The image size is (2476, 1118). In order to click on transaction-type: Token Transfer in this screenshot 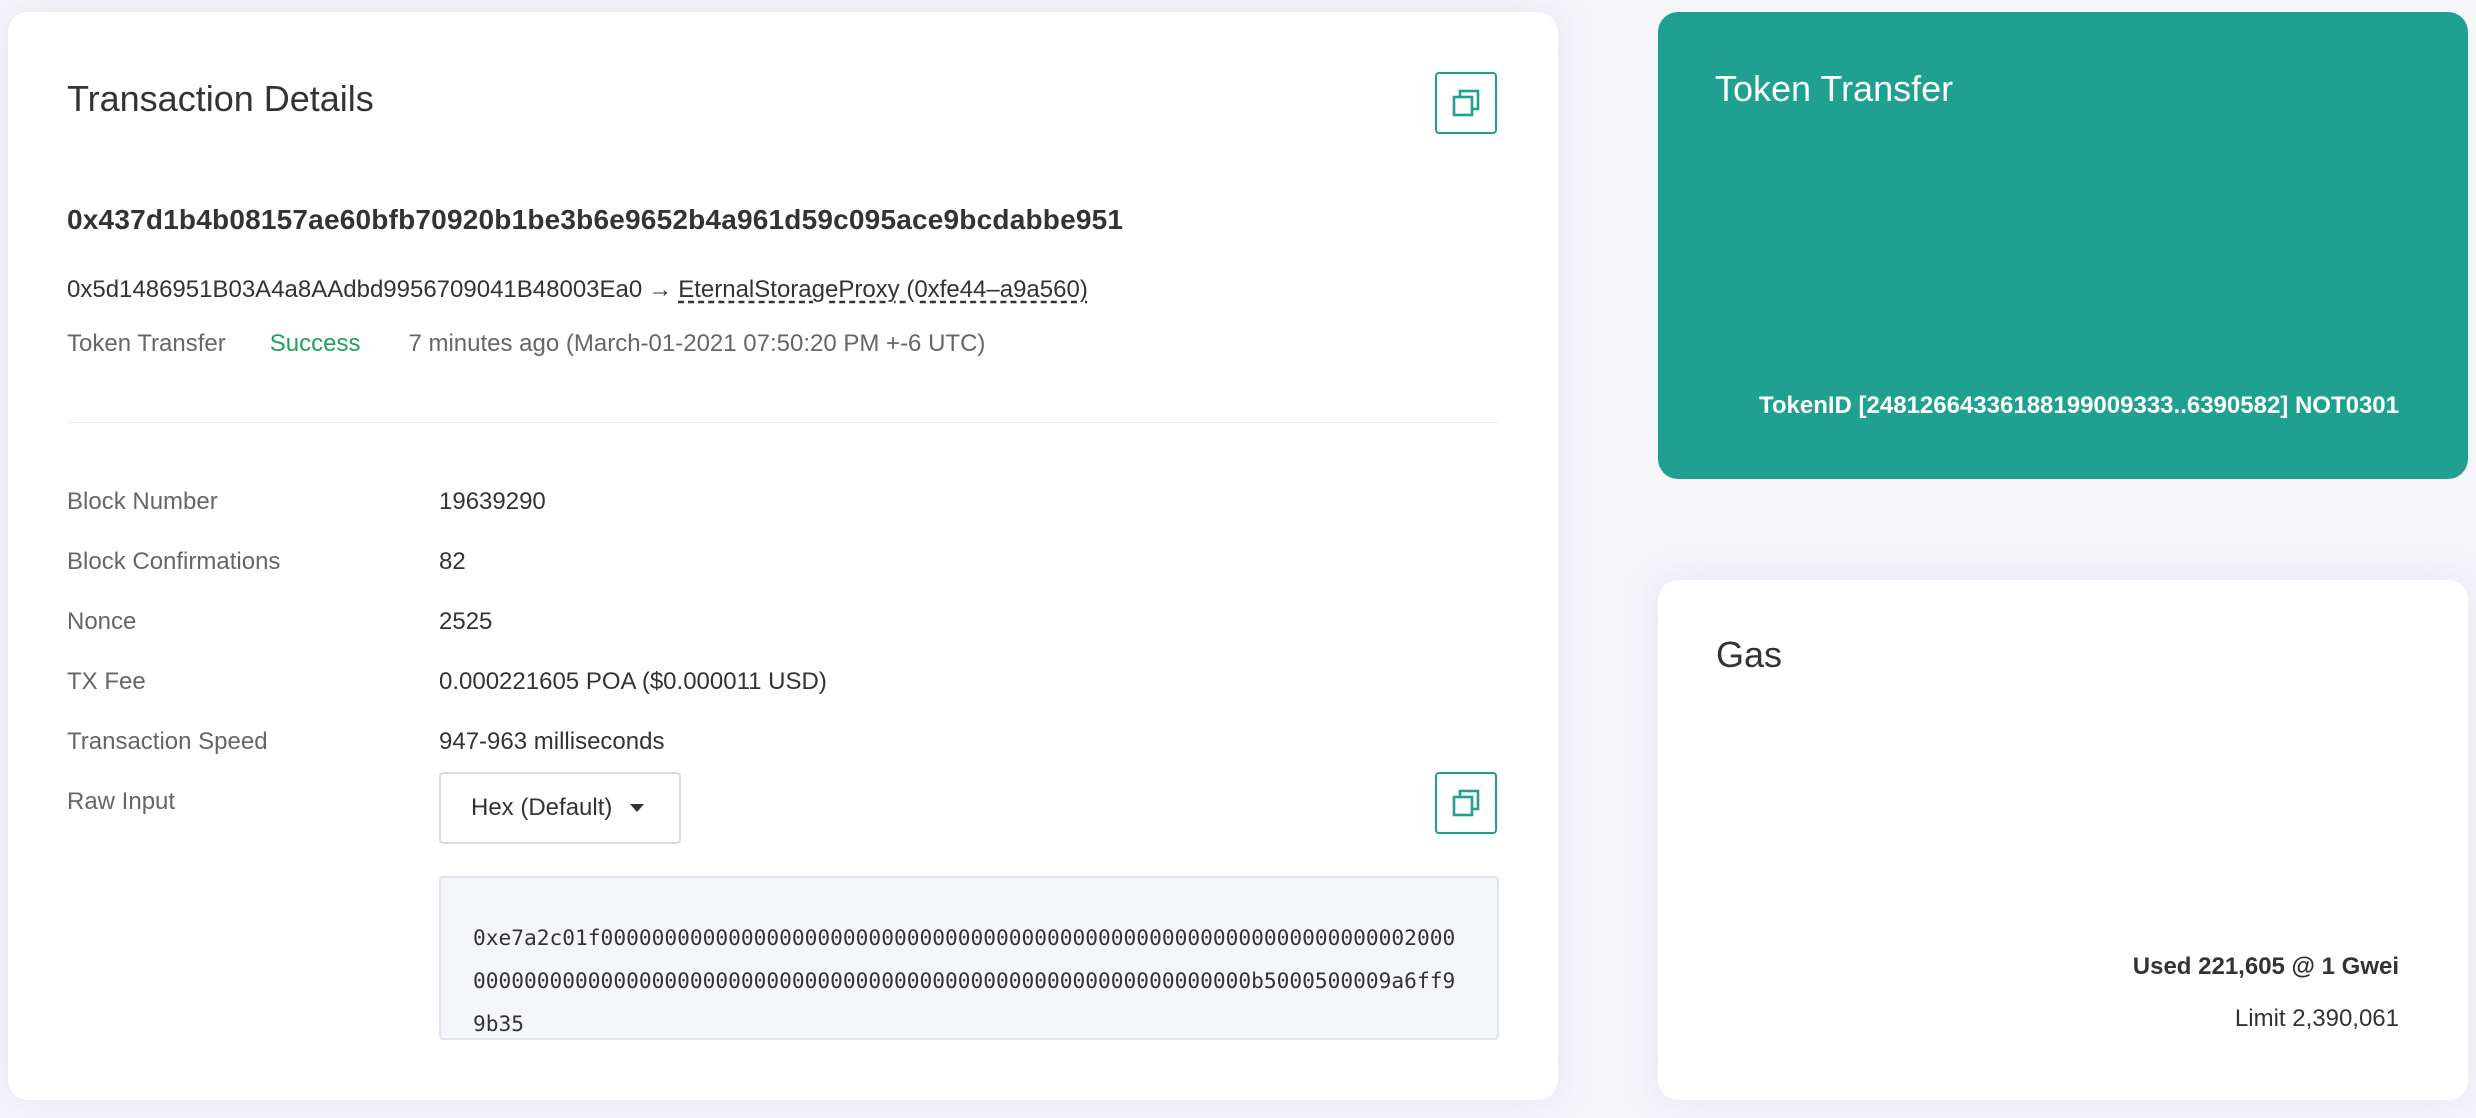, I will do `click(146, 343)`.